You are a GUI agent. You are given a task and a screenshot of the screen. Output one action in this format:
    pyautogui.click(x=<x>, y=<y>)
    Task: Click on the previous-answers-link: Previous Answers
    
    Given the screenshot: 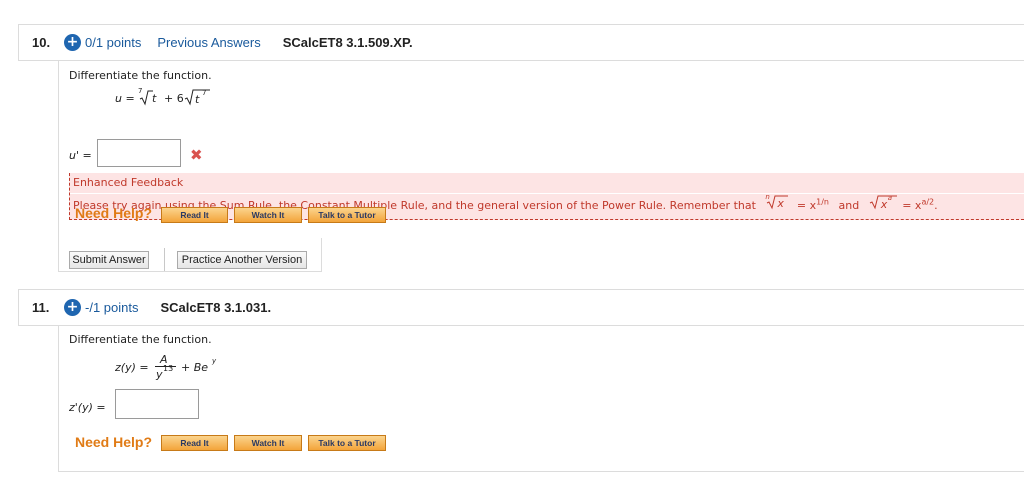 What is the action you would take?
    pyautogui.click(x=208, y=42)
    